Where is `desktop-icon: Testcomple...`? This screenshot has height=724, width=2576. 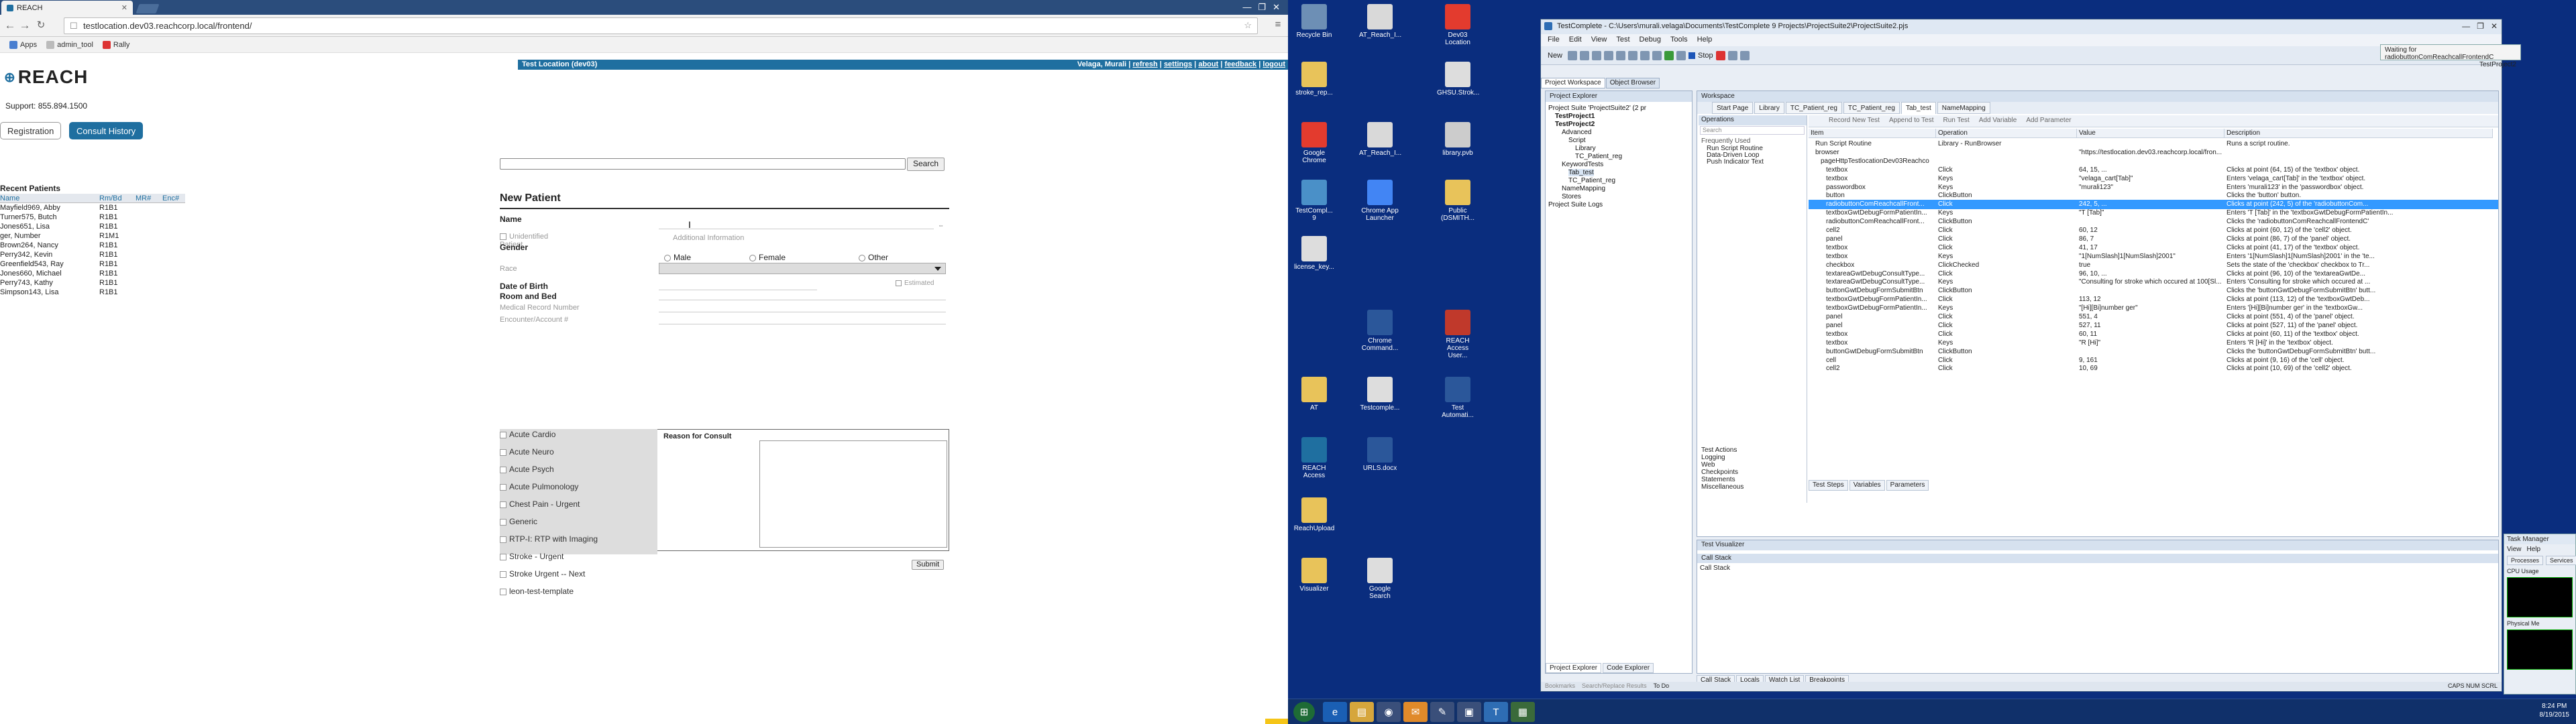
desktop-icon: Testcomple... is located at coordinates (1380, 394).